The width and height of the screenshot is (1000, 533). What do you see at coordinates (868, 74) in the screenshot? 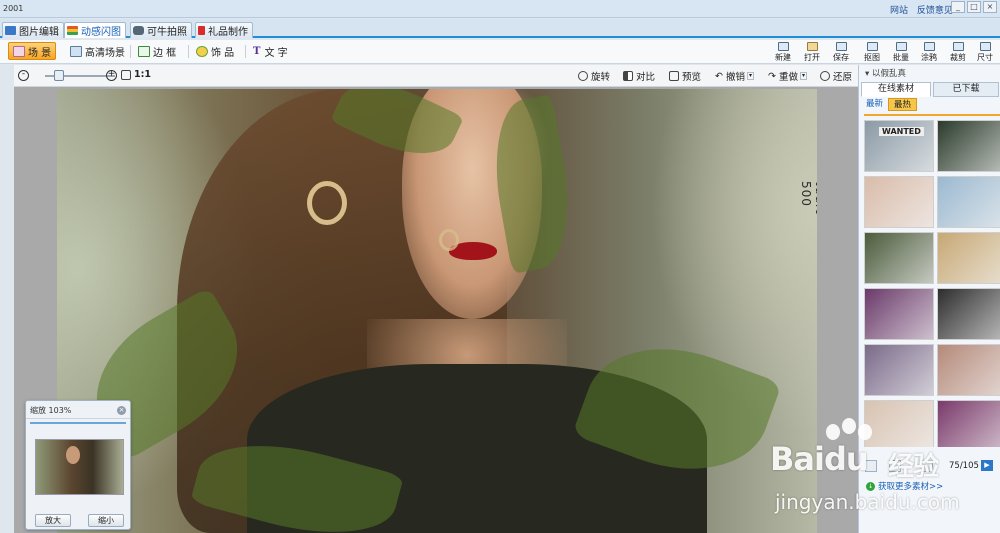
I see `collapse-icon: ▾` at bounding box center [868, 74].